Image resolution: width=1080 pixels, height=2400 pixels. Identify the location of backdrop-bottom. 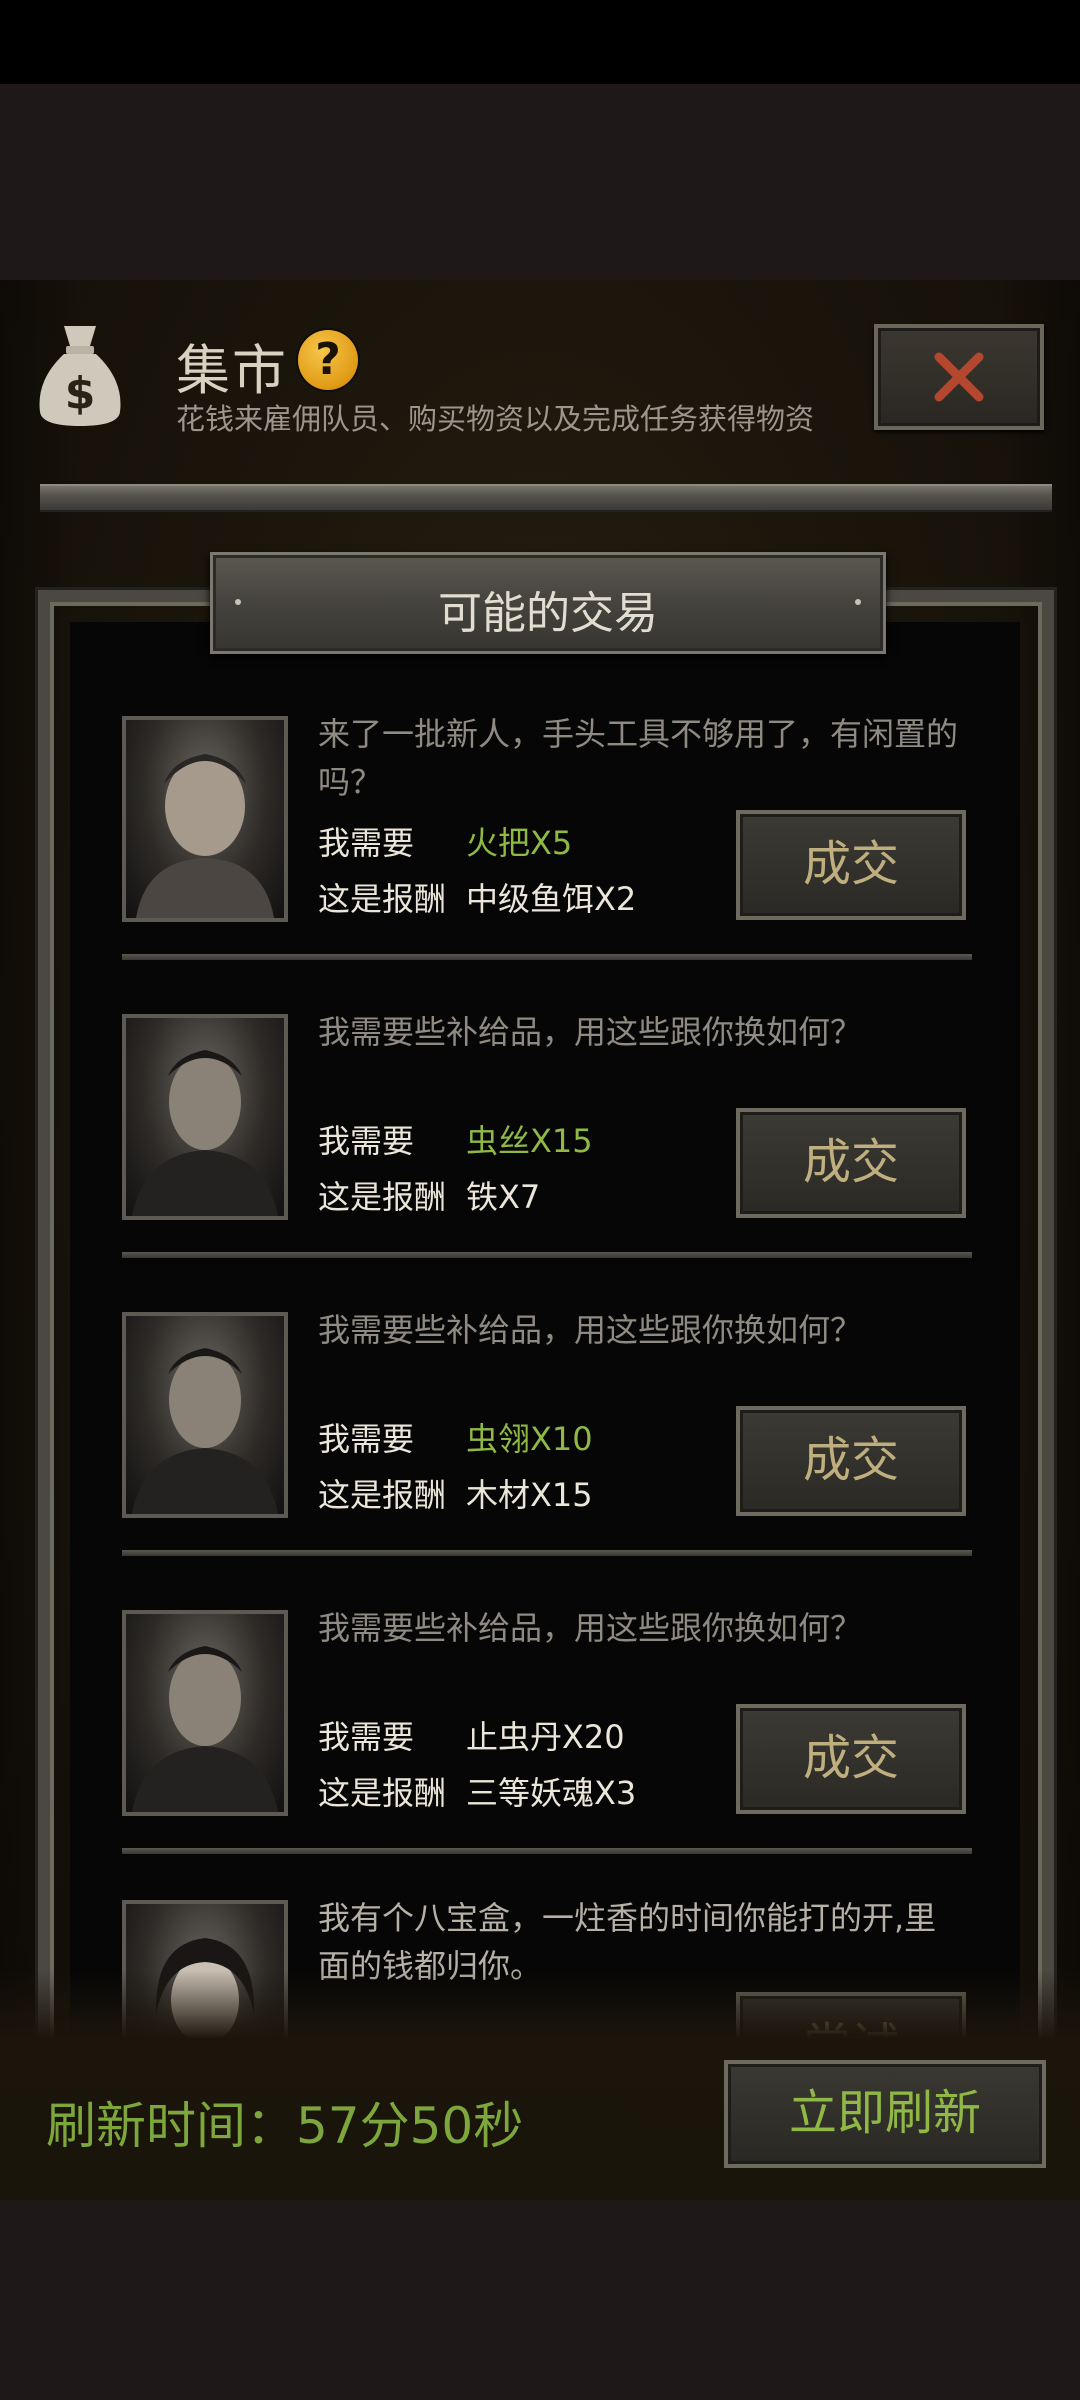
(540, 2300).